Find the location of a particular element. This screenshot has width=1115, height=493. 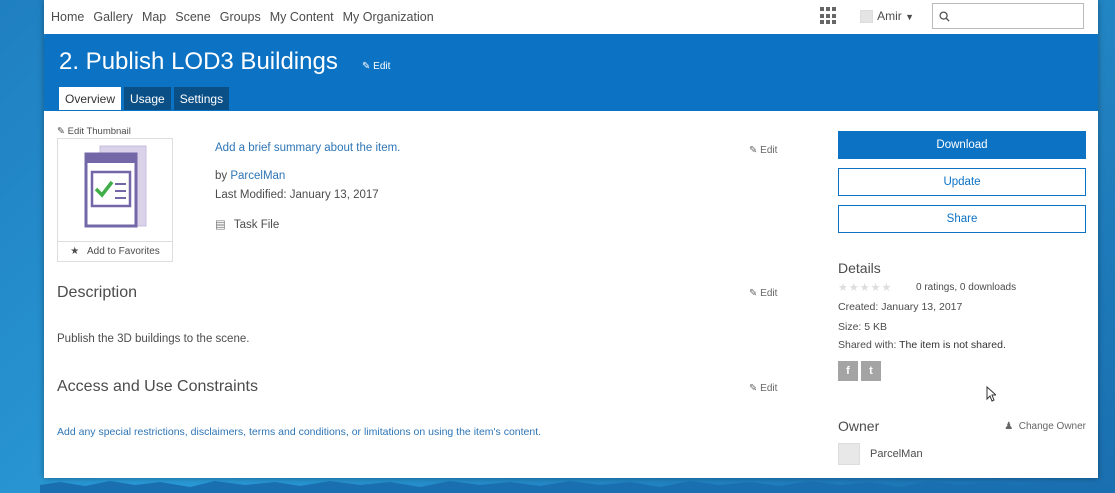

shared-with-label: Shared with: is located at coordinates (869, 345).